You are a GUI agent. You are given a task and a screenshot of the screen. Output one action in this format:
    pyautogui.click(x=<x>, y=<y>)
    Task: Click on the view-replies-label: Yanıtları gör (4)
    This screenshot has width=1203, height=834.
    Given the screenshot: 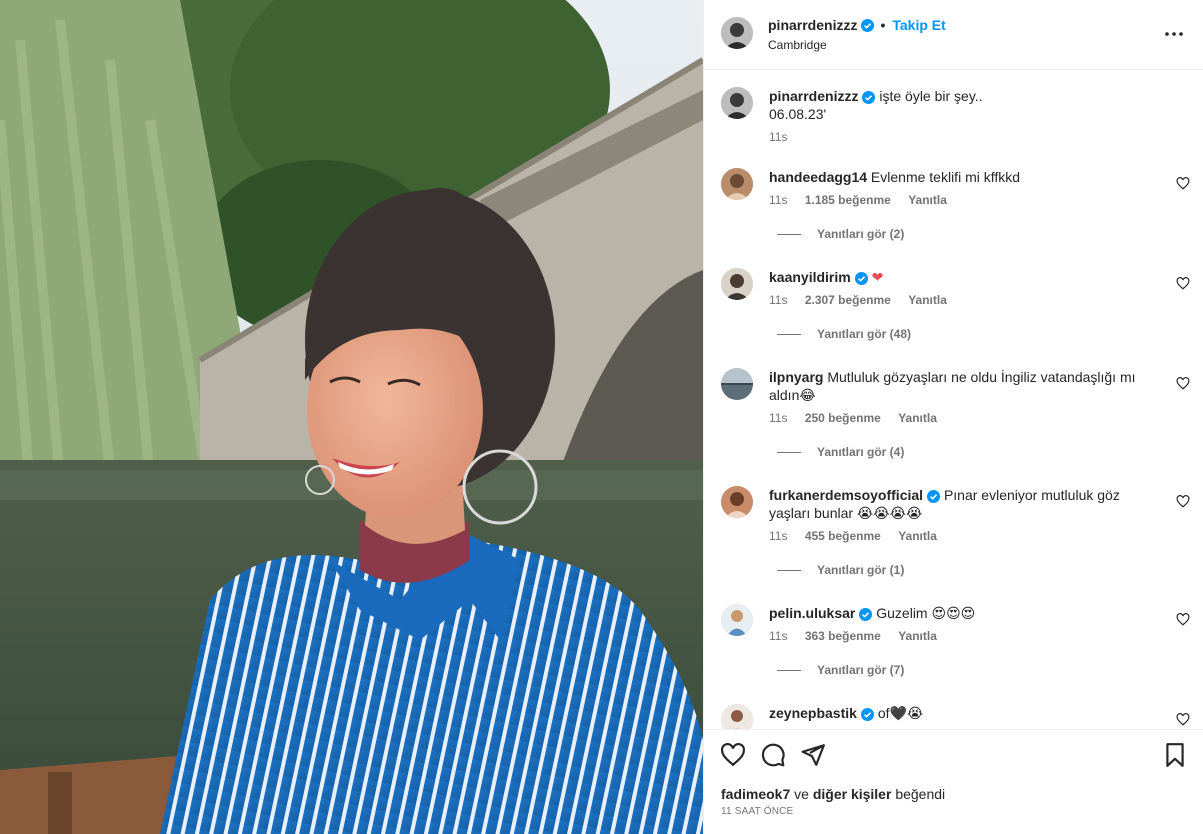 What is the action you would take?
    pyautogui.click(x=861, y=452)
    